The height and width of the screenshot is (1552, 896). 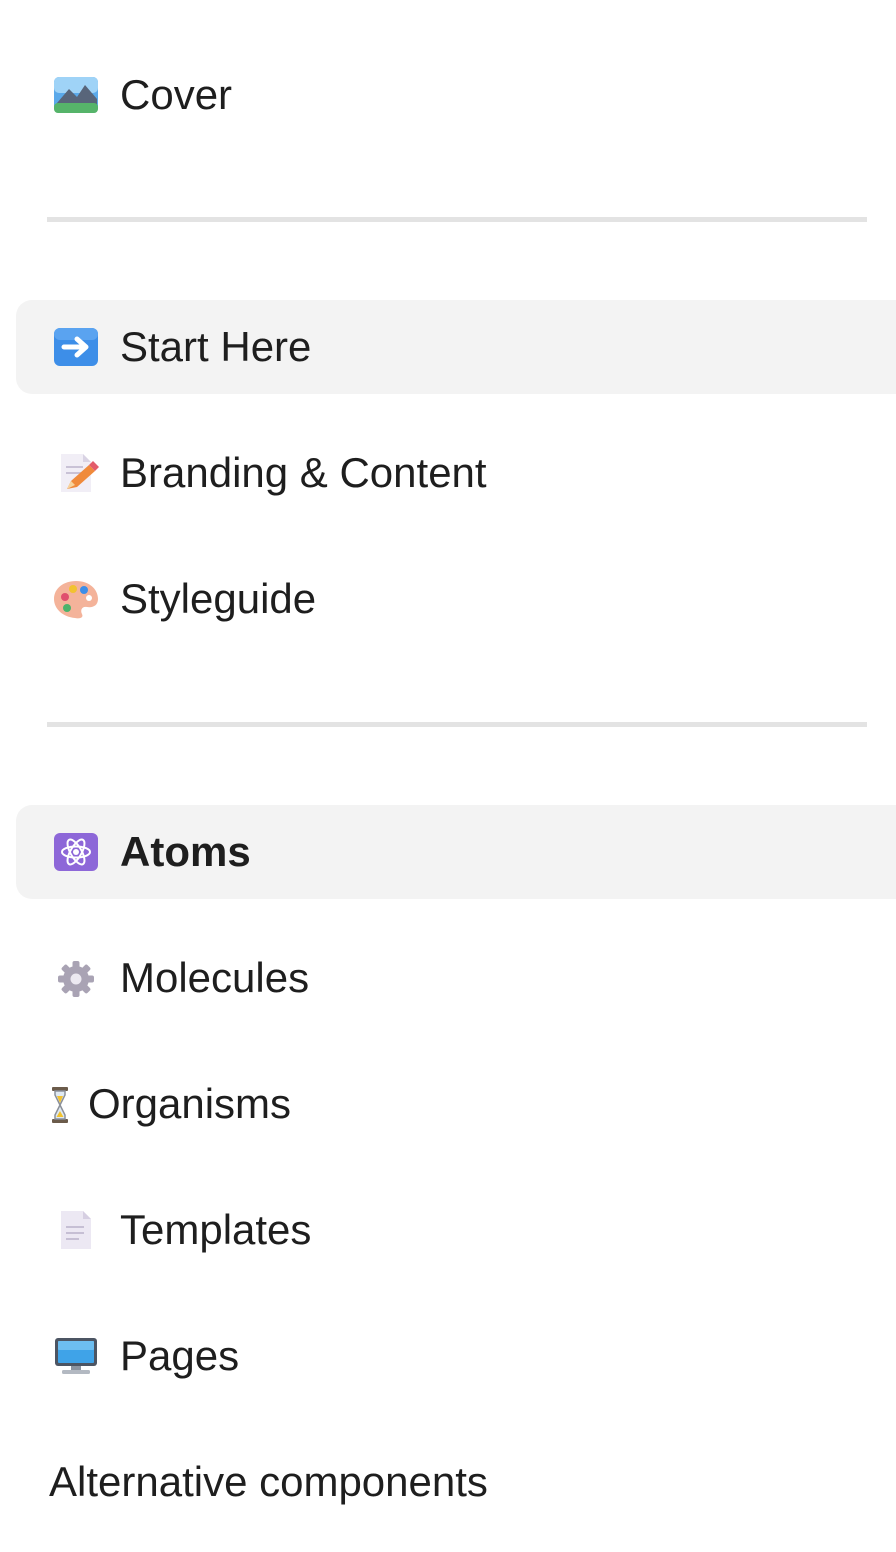 I want to click on gear-icon, so click(x=76, y=979).